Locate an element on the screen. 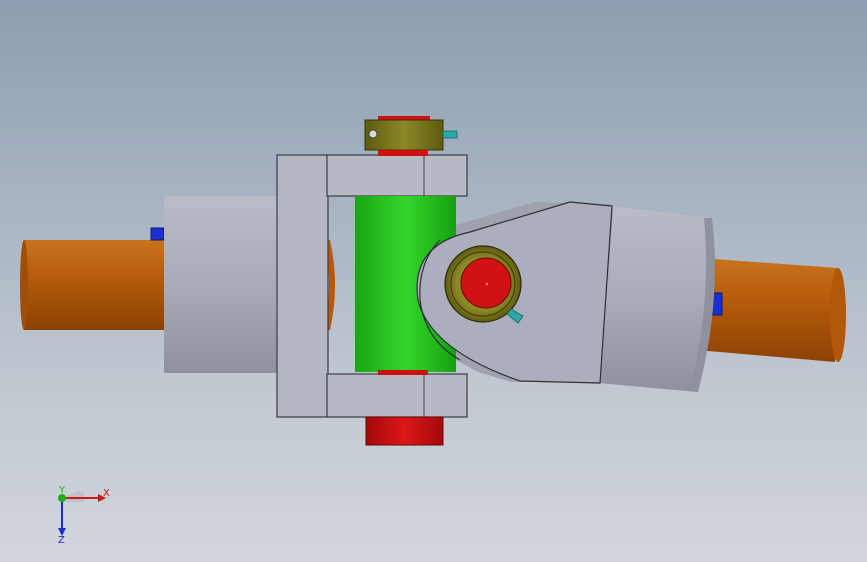 The width and height of the screenshot is (867, 562). x-axis-label: X is located at coordinates (106, 493).